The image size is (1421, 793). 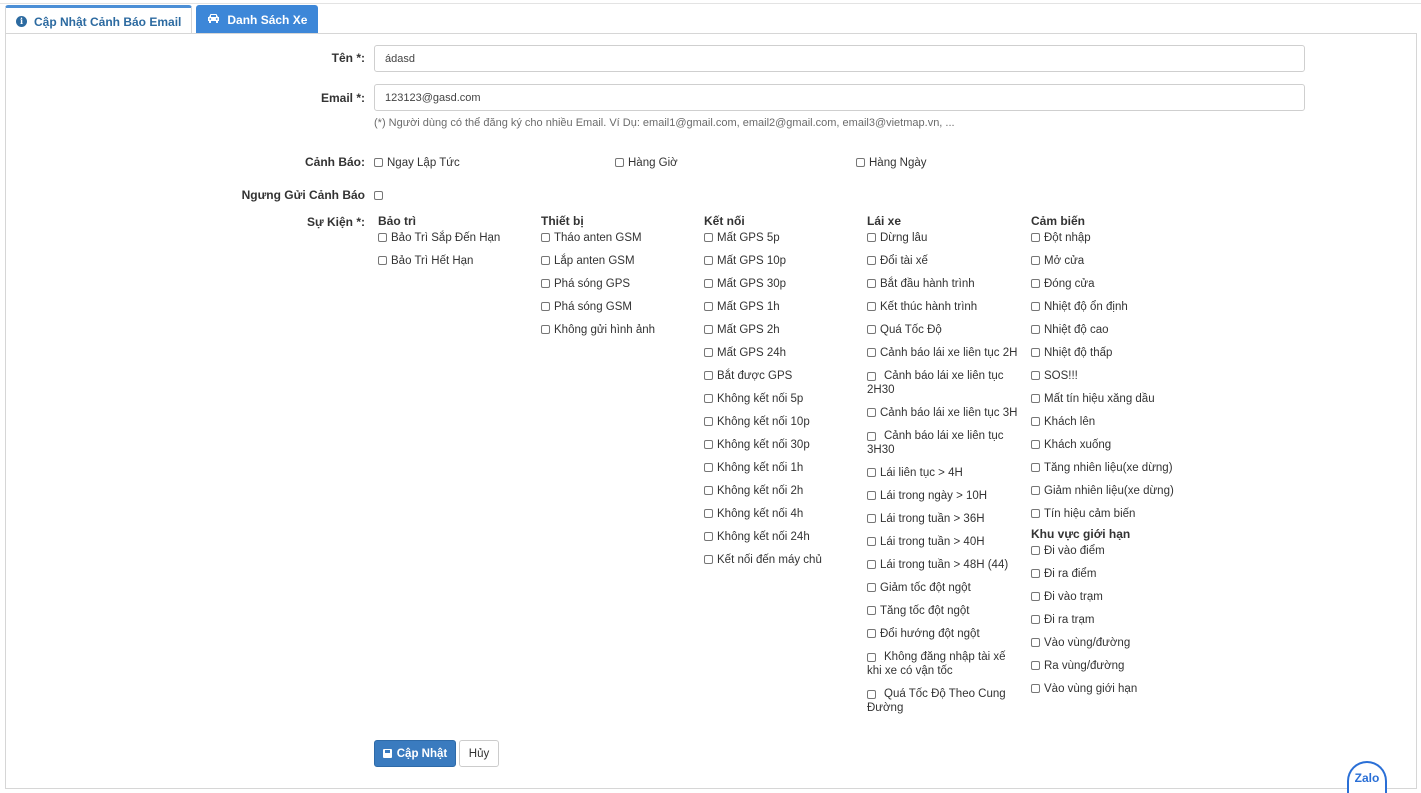 What do you see at coordinates (944, 413) in the screenshot?
I see `event-option: Cảnh báo lái xe liên tục 3H` at bounding box center [944, 413].